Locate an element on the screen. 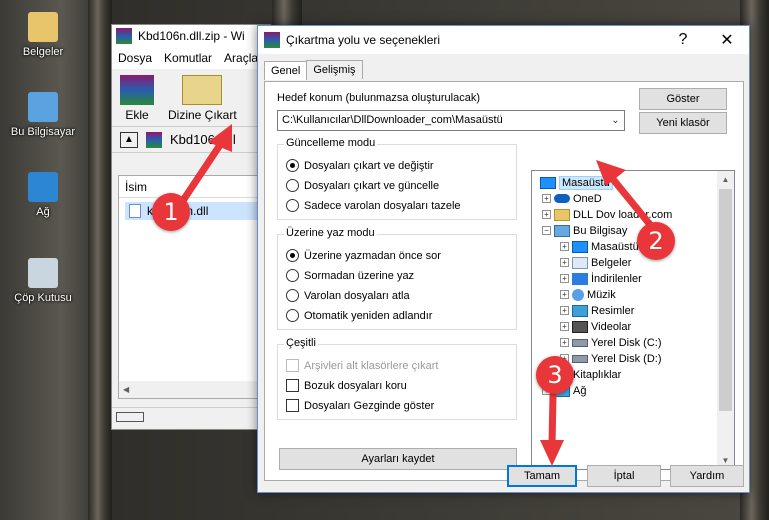 The height and width of the screenshot is (520, 769). vertical-scrollbar: ▲ ▼ is located at coordinates (725, 320).